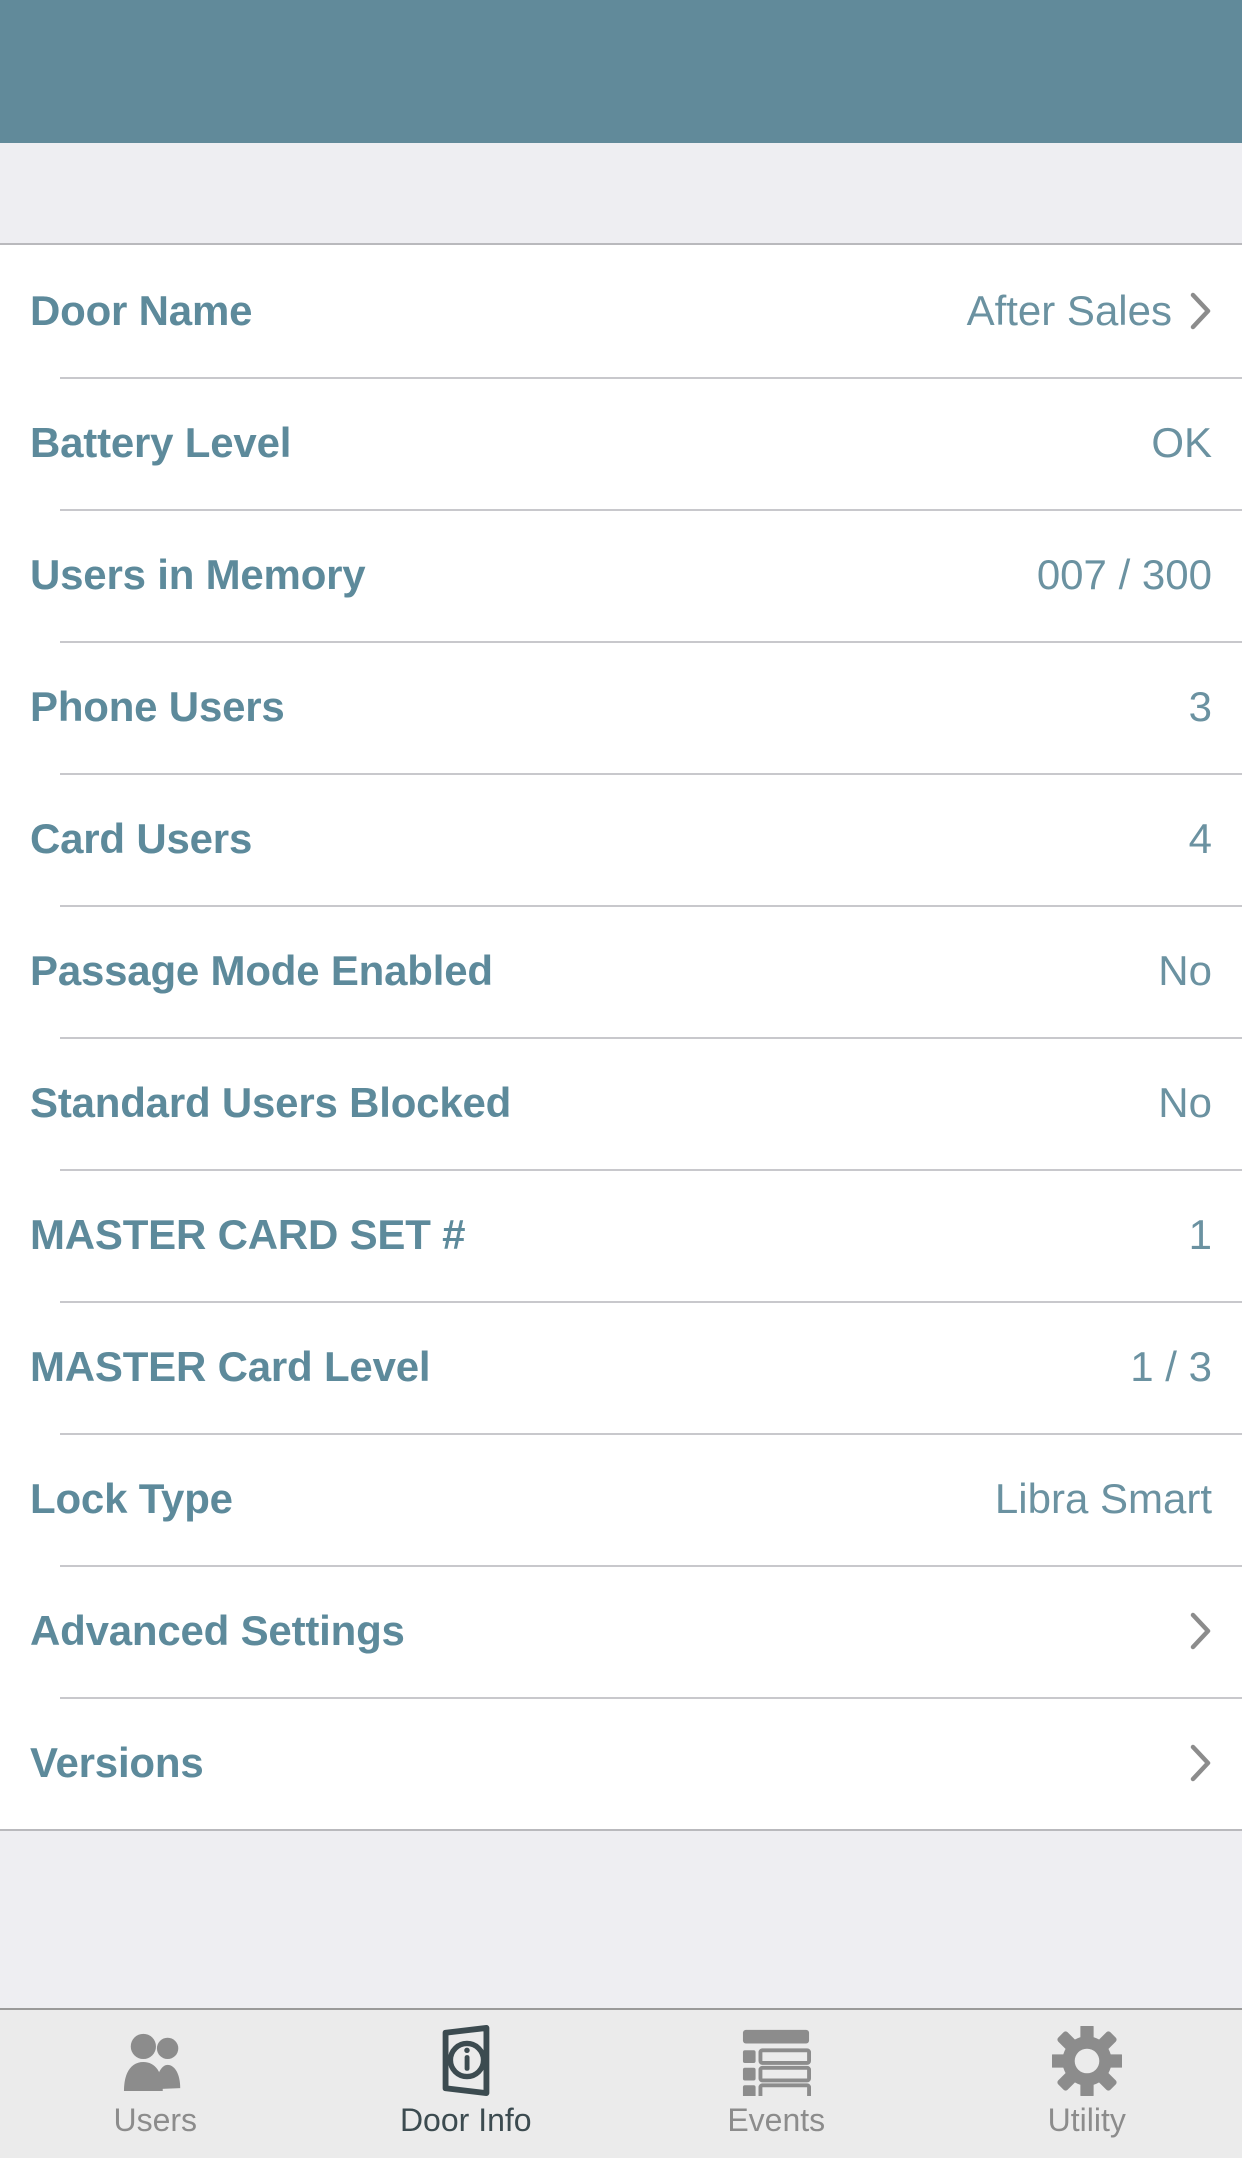 This screenshot has width=1242, height=2158. Describe the element at coordinates (217, 1630) in the screenshot. I see `row-label: Advanced Settings` at that location.